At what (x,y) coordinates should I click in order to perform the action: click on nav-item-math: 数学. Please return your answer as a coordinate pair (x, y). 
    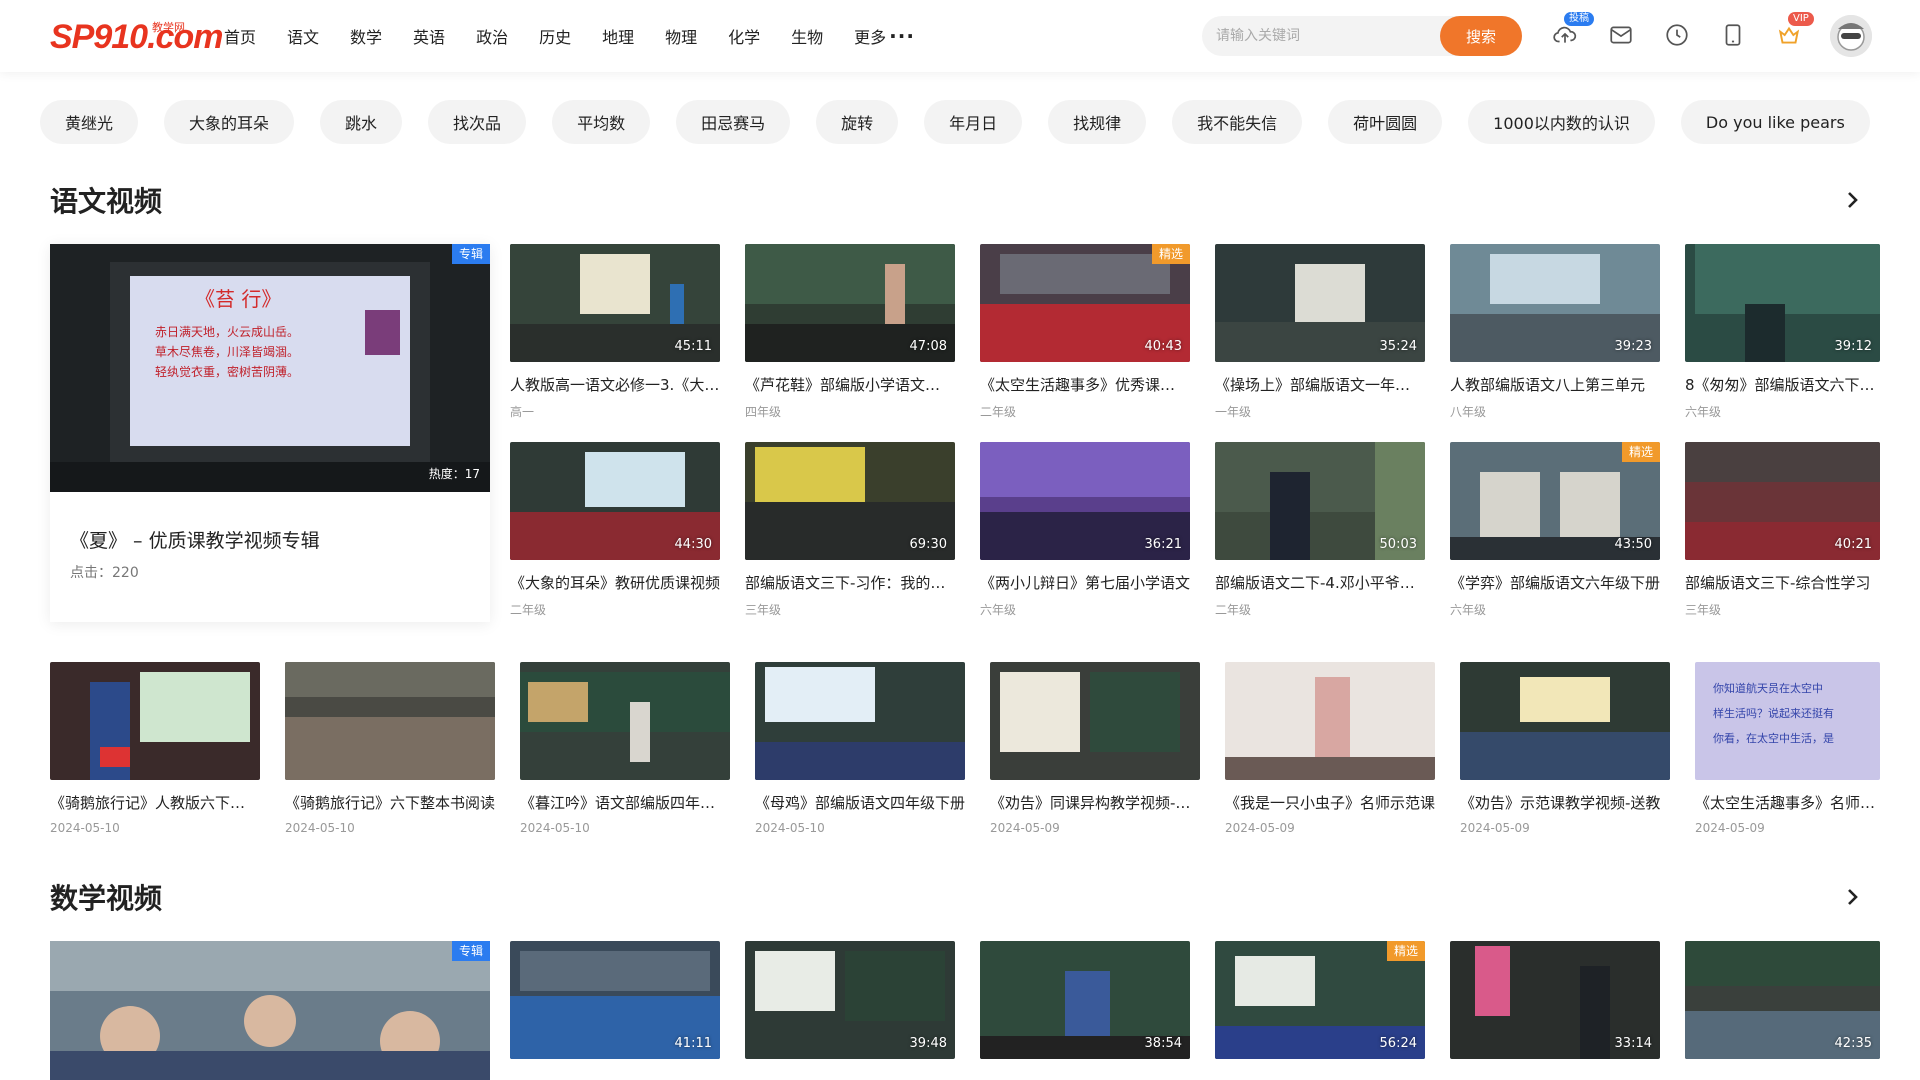
    Looking at the image, I should click on (366, 36).